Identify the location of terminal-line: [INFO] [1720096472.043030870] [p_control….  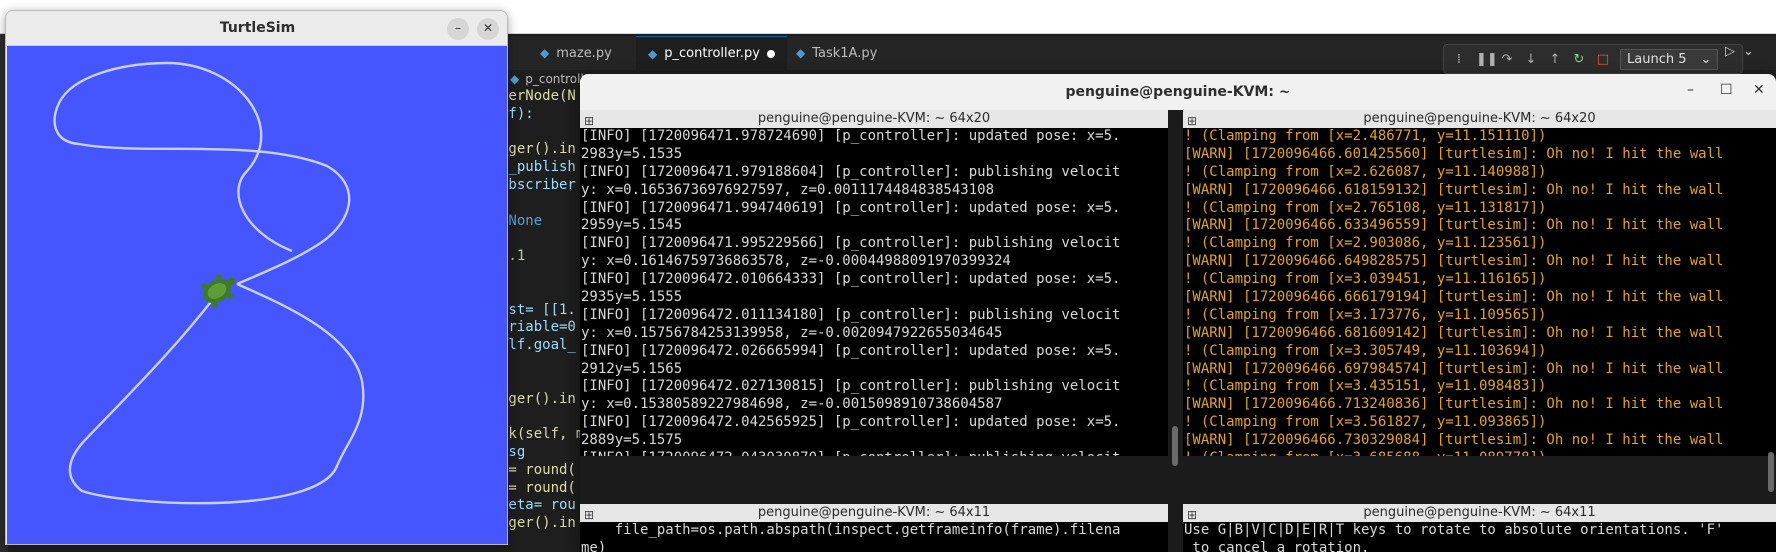
(874, 453).